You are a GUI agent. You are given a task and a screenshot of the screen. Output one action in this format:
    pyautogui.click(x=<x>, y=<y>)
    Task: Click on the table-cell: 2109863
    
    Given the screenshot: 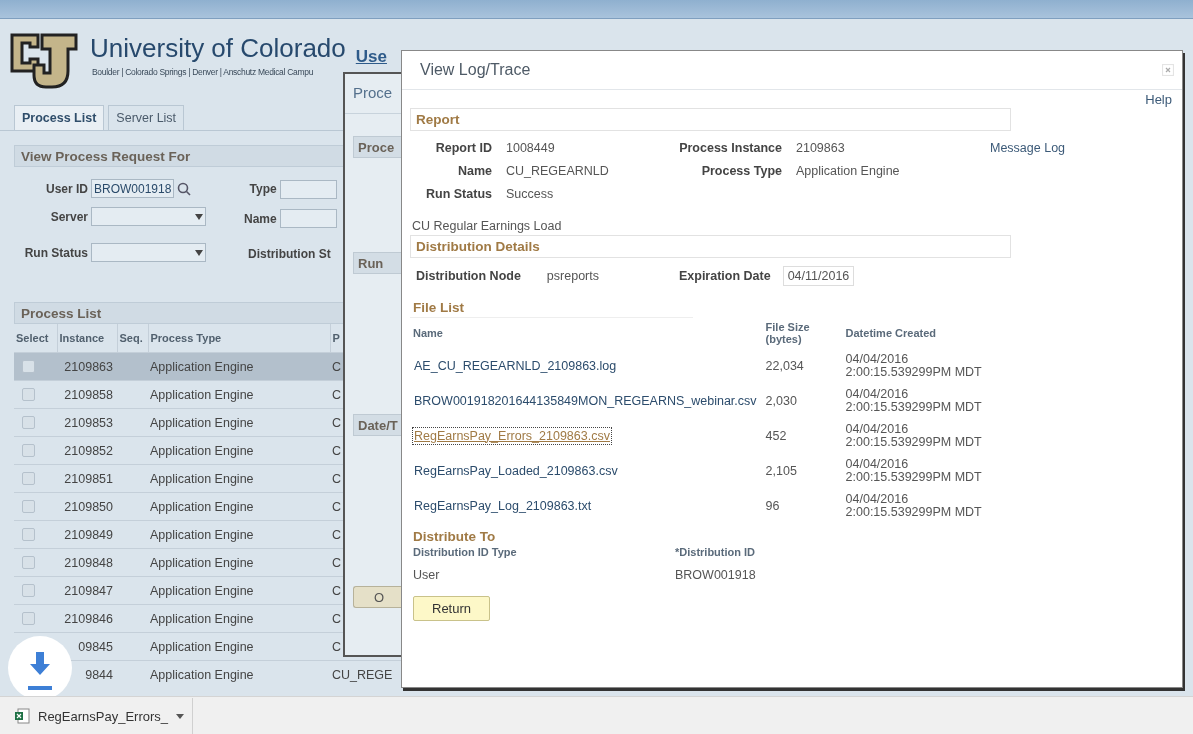 What is the action you would take?
    pyautogui.click(x=87, y=366)
    